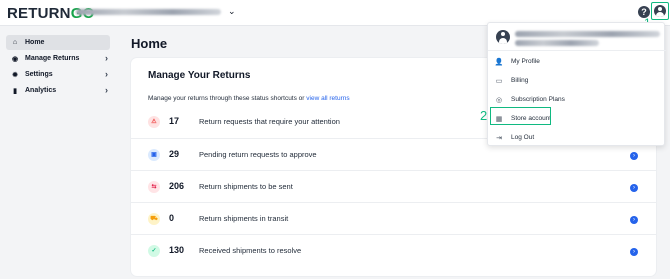 This screenshot has width=670, height=279. Describe the element at coordinates (244, 218) in the screenshot. I see `status-label: Return shipments in transit` at that location.